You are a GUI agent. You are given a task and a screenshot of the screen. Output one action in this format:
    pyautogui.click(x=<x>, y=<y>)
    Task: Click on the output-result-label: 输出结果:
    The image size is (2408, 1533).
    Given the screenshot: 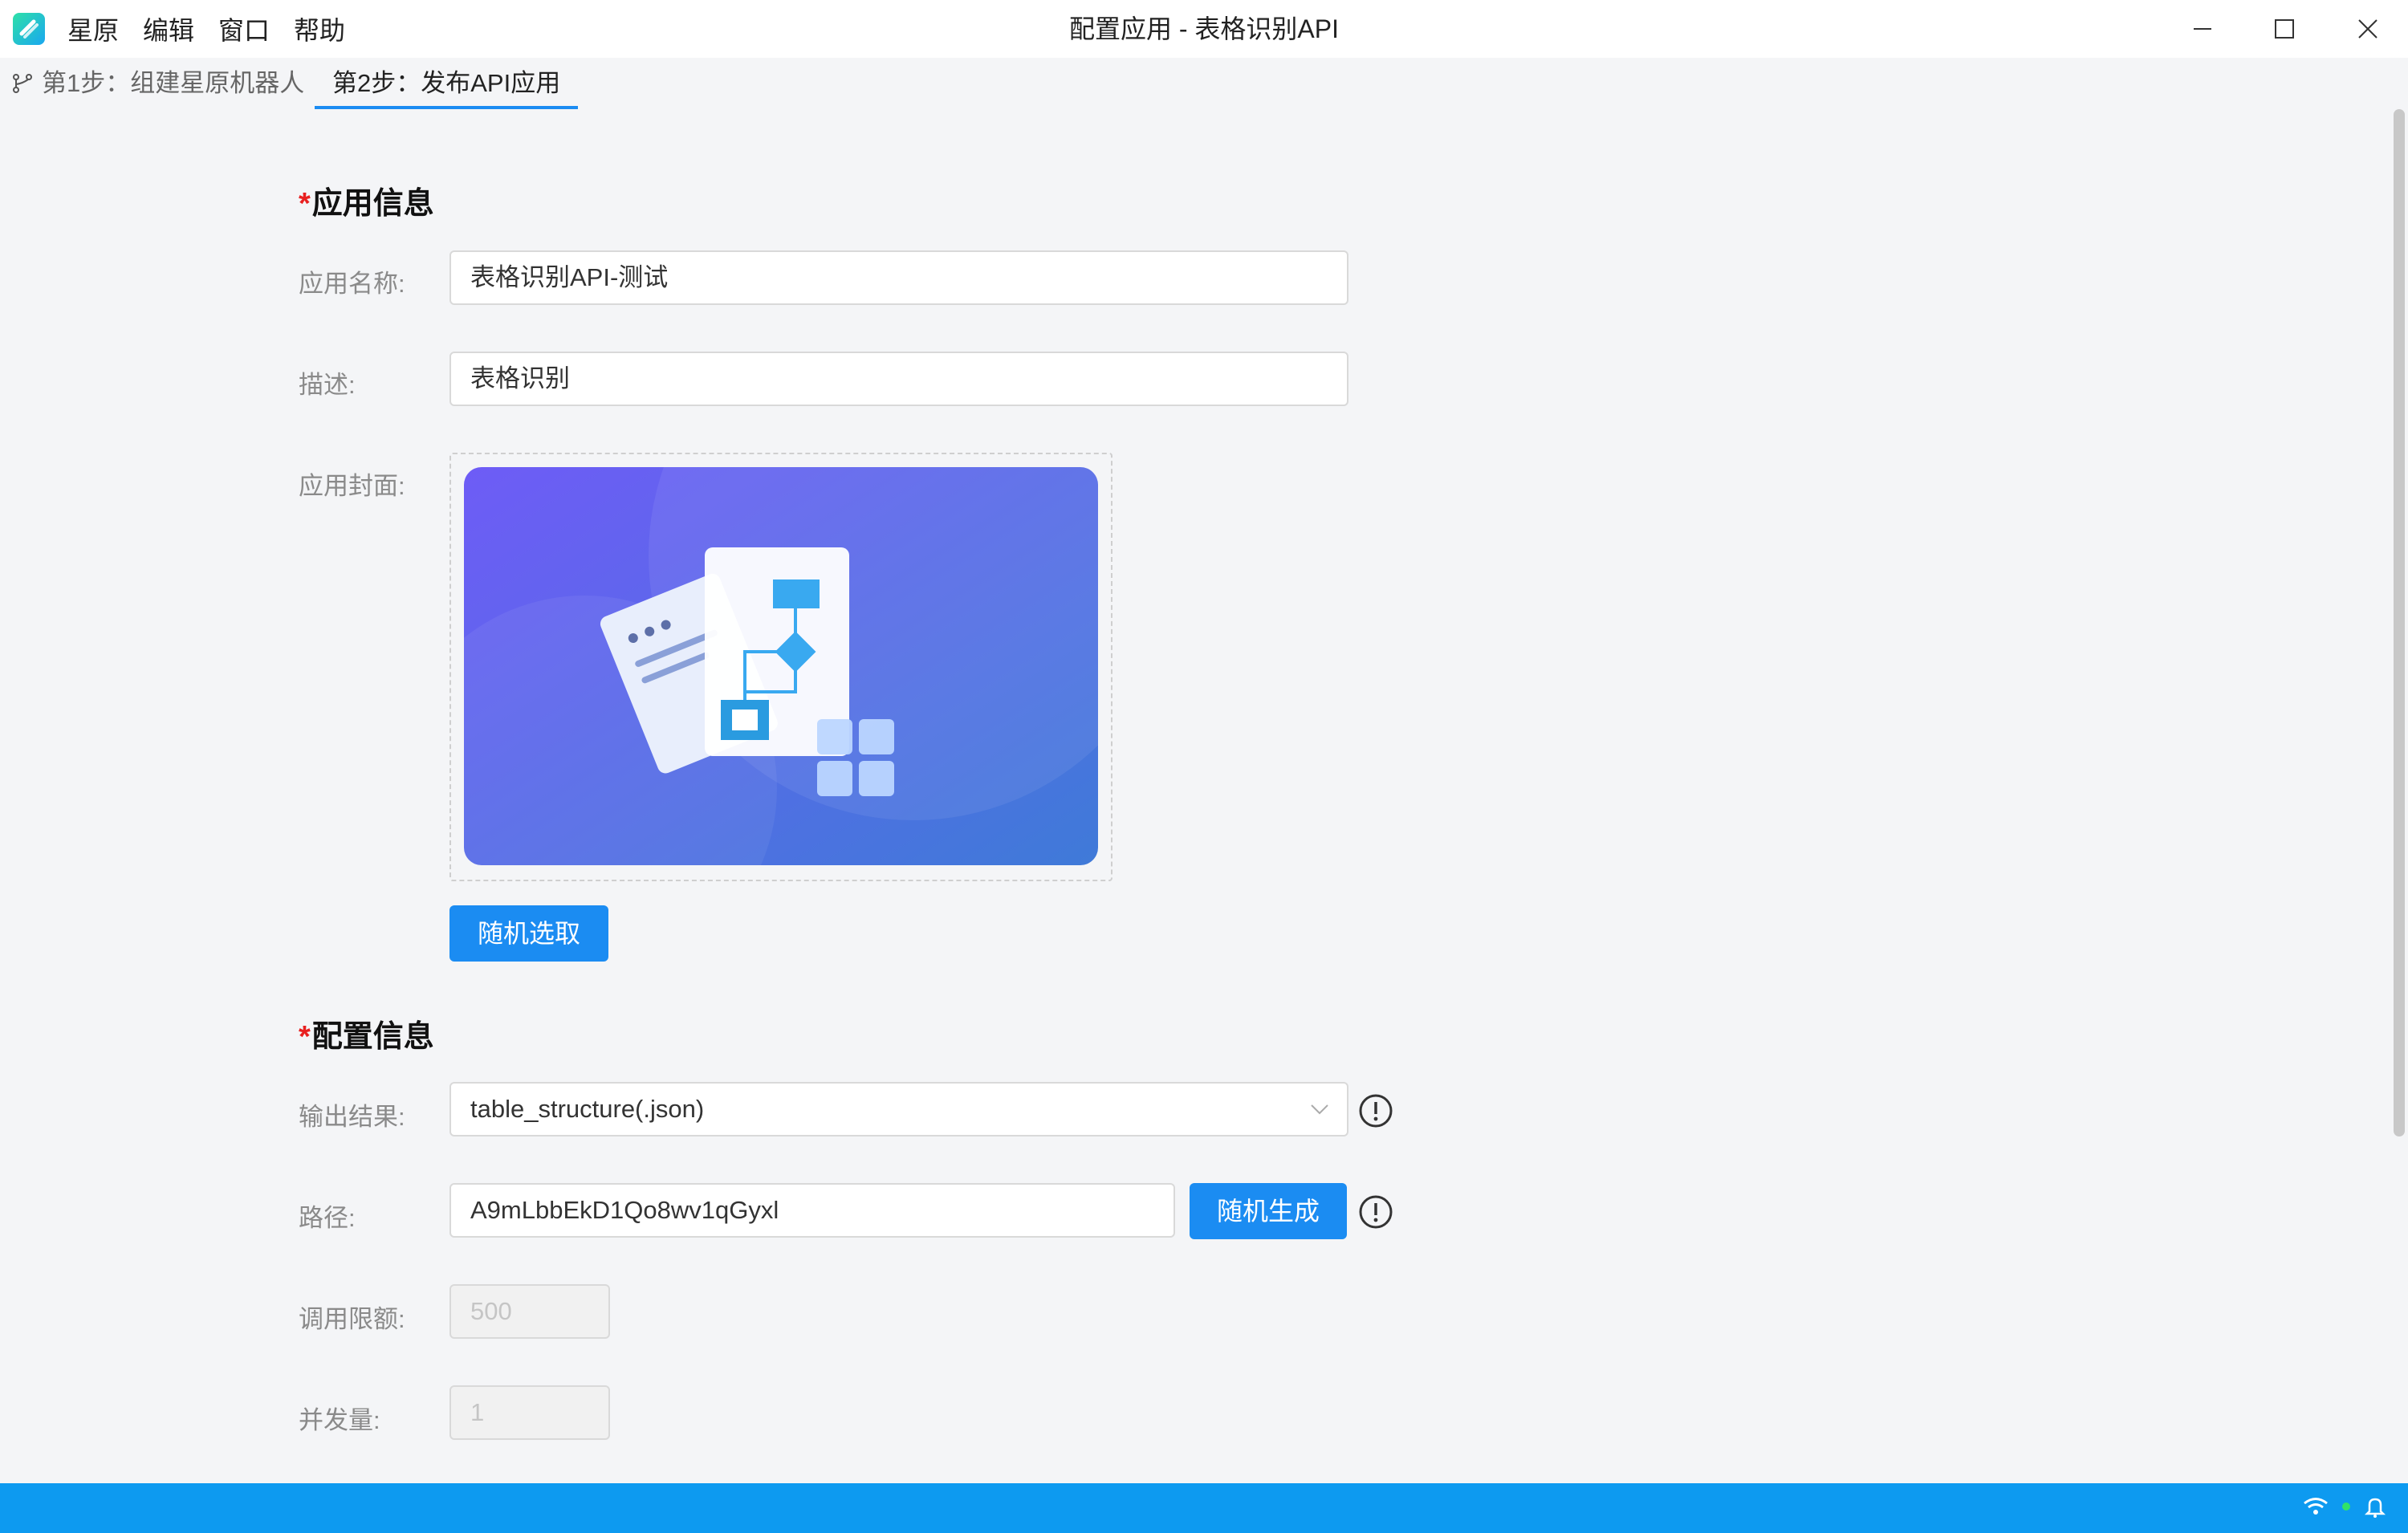 What is the action you would take?
    pyautogui.click(x=352, y=1117)
    